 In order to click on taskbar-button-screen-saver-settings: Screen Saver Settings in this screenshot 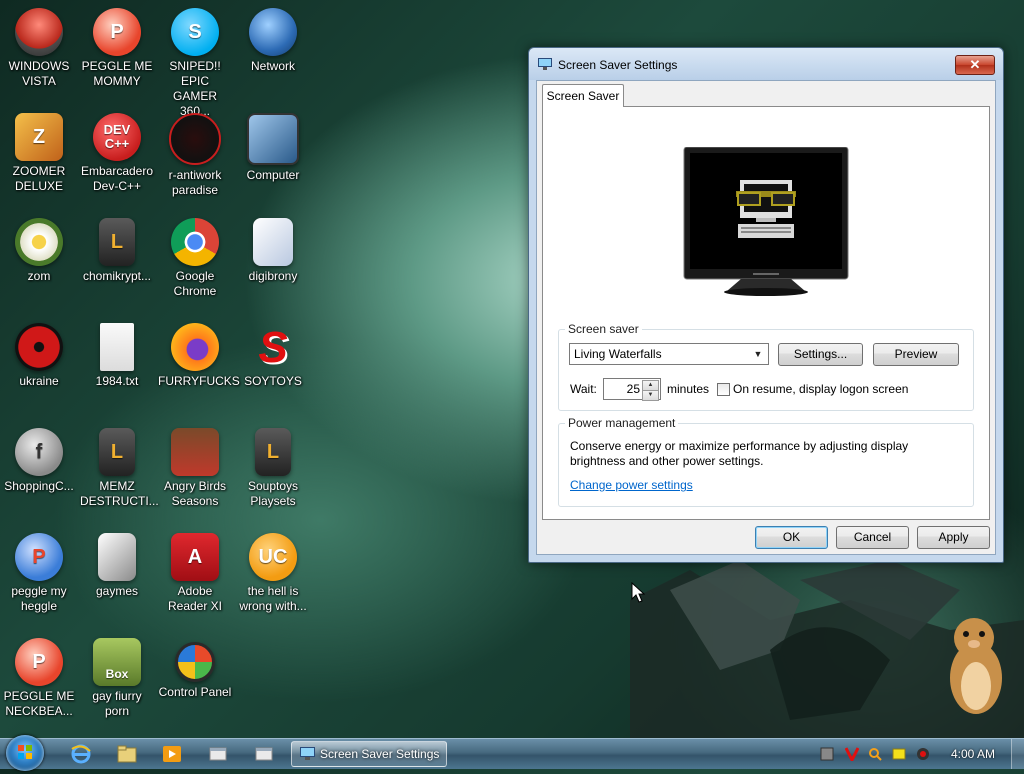, I will do `click(369, 754)`.